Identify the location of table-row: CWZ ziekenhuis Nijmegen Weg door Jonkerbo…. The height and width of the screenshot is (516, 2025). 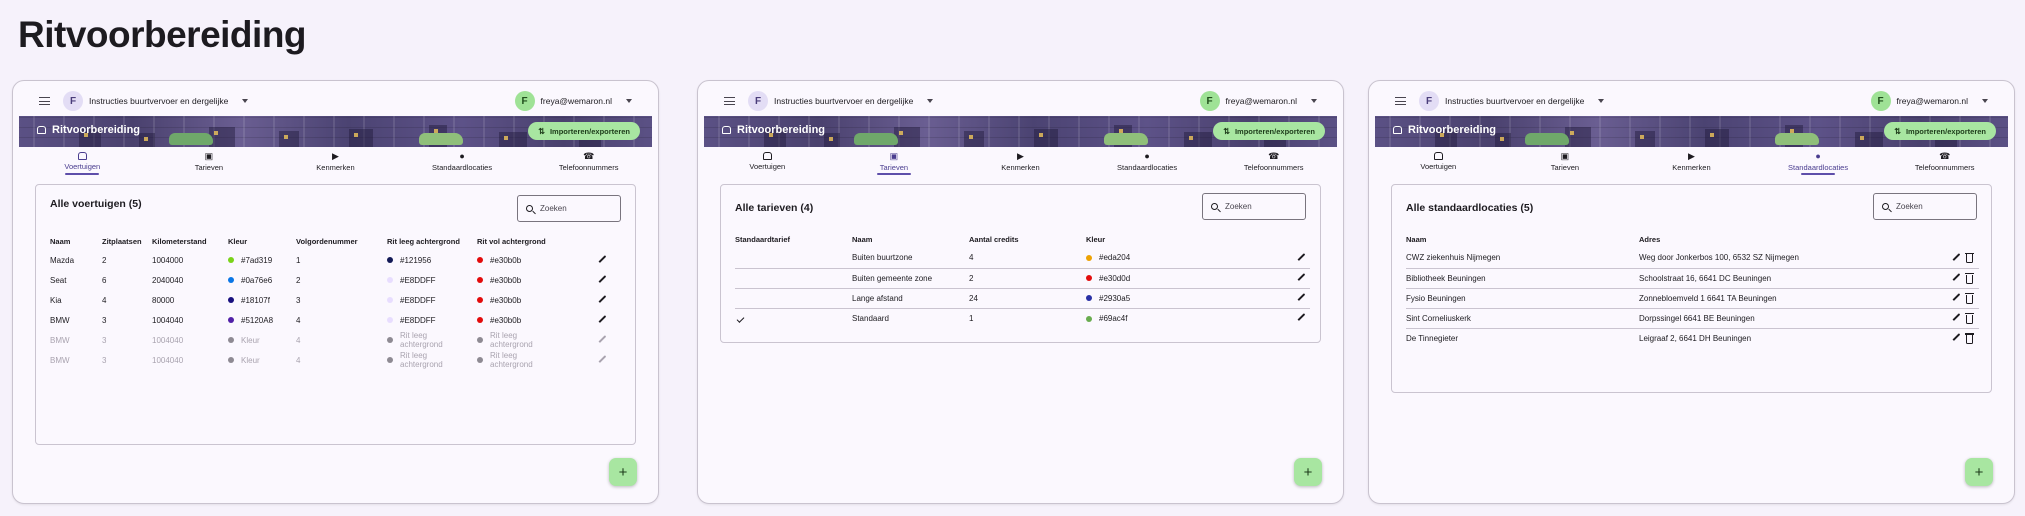
(1692, 258).